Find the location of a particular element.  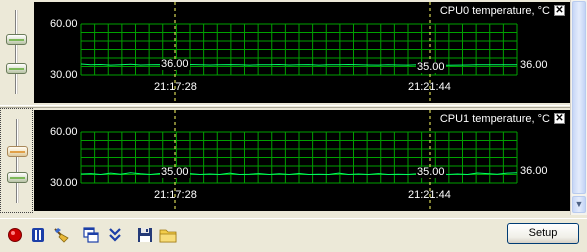

cpu1-range-bottom-slider is located at coordinates (17, 177).